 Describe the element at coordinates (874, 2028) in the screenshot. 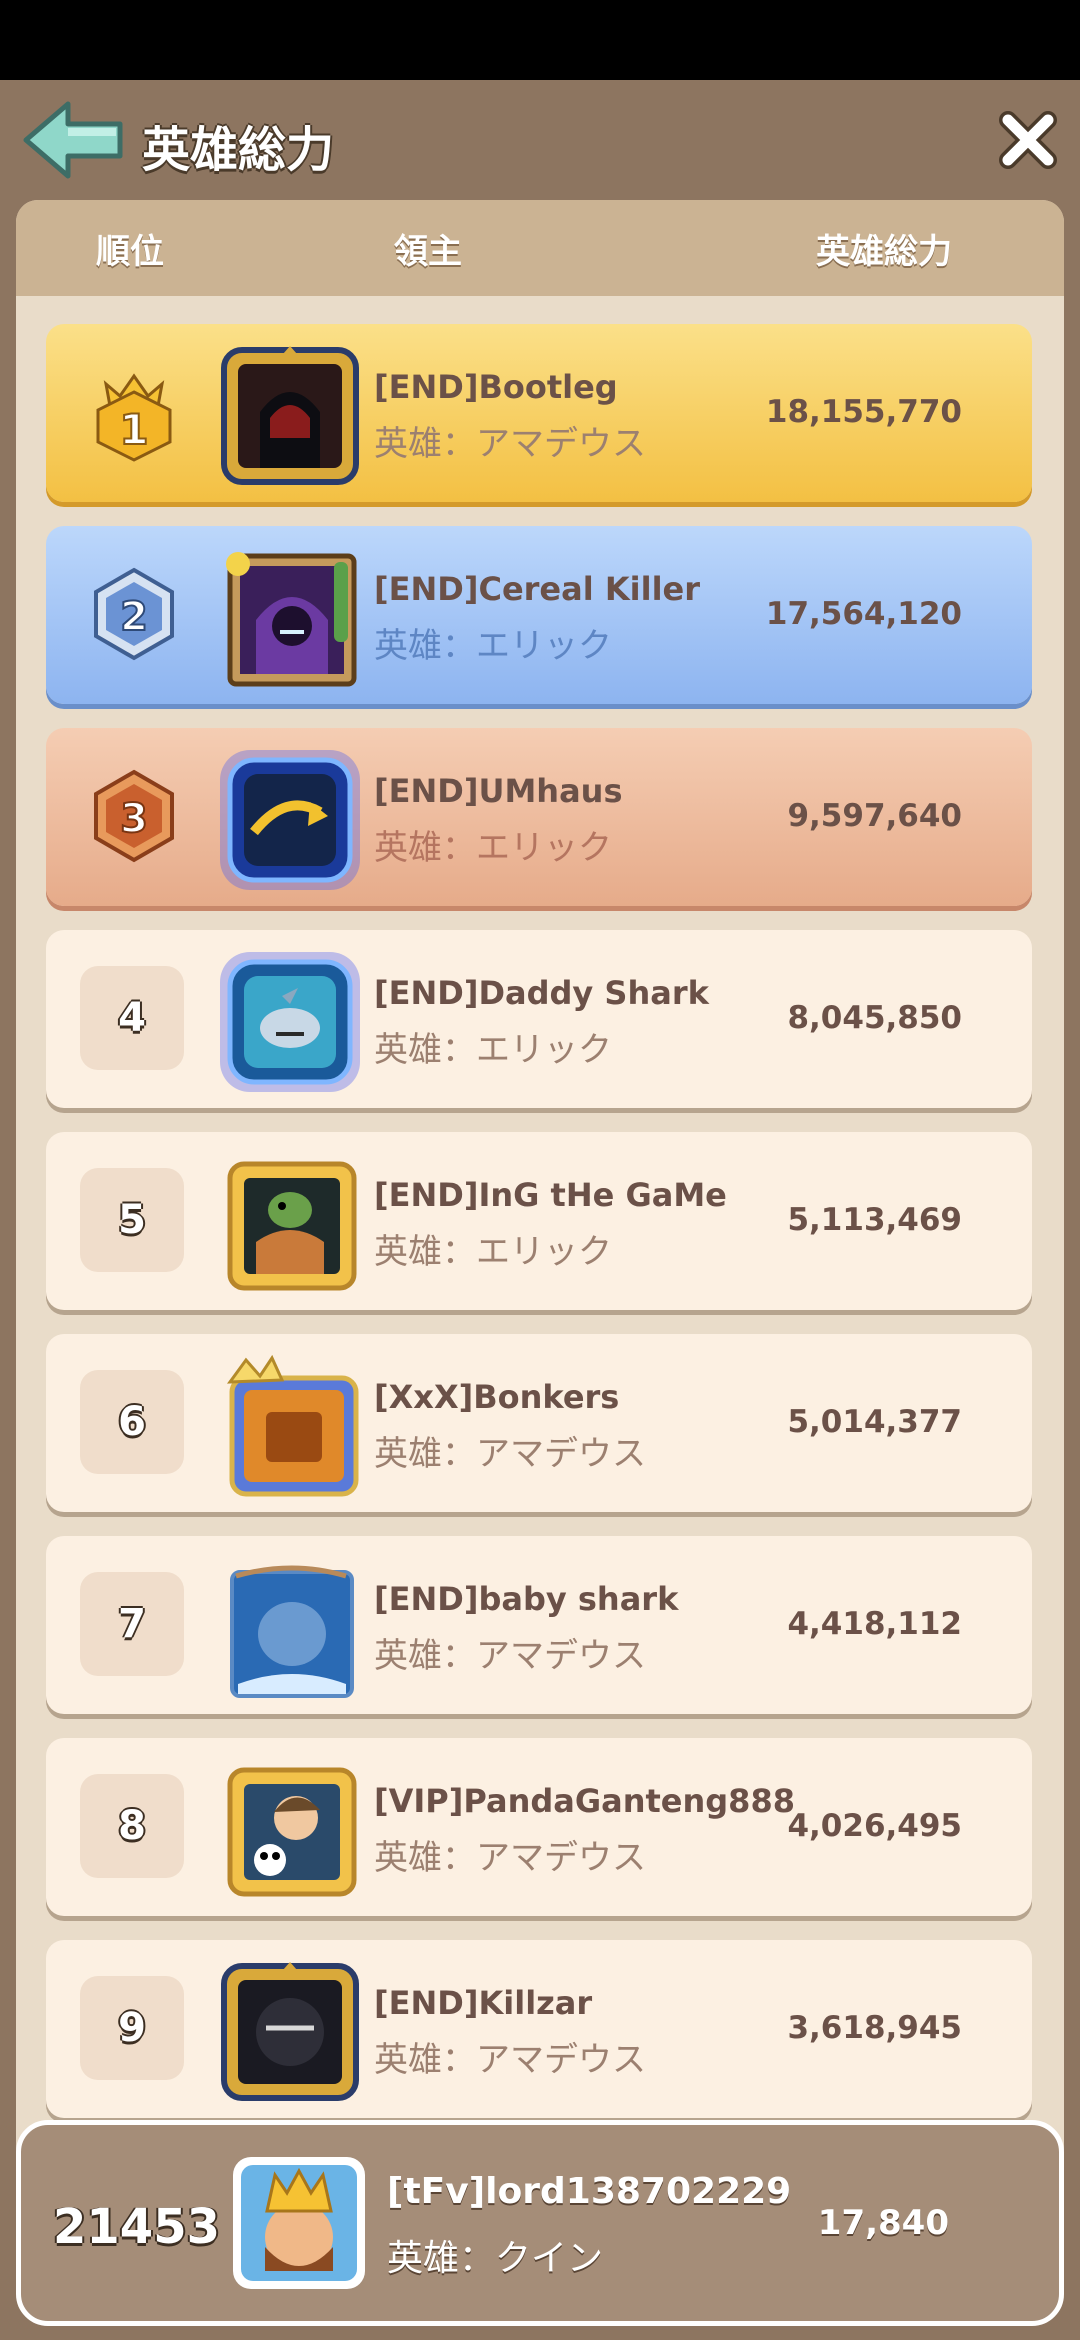

I see `power-value: 3,618,945` at that location.